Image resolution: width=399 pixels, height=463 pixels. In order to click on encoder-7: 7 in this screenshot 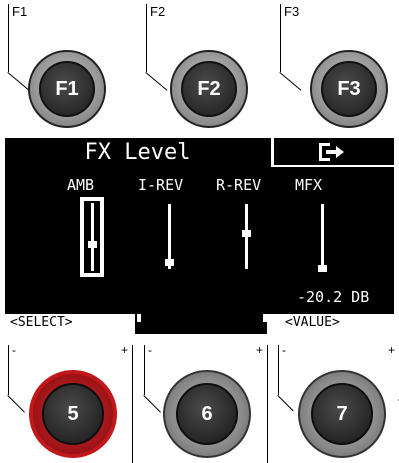, I will do `click(342, 414)`.